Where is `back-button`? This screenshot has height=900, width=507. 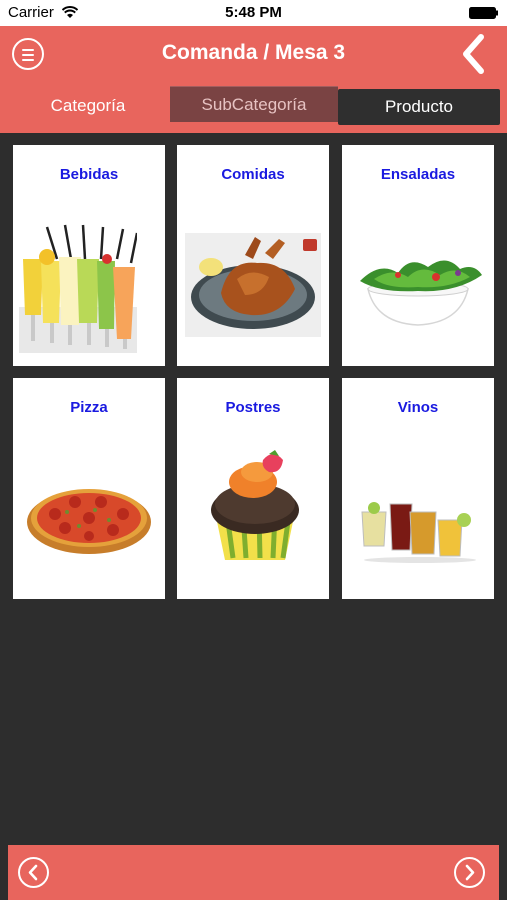 back-button is located at coordinates (474, 54).